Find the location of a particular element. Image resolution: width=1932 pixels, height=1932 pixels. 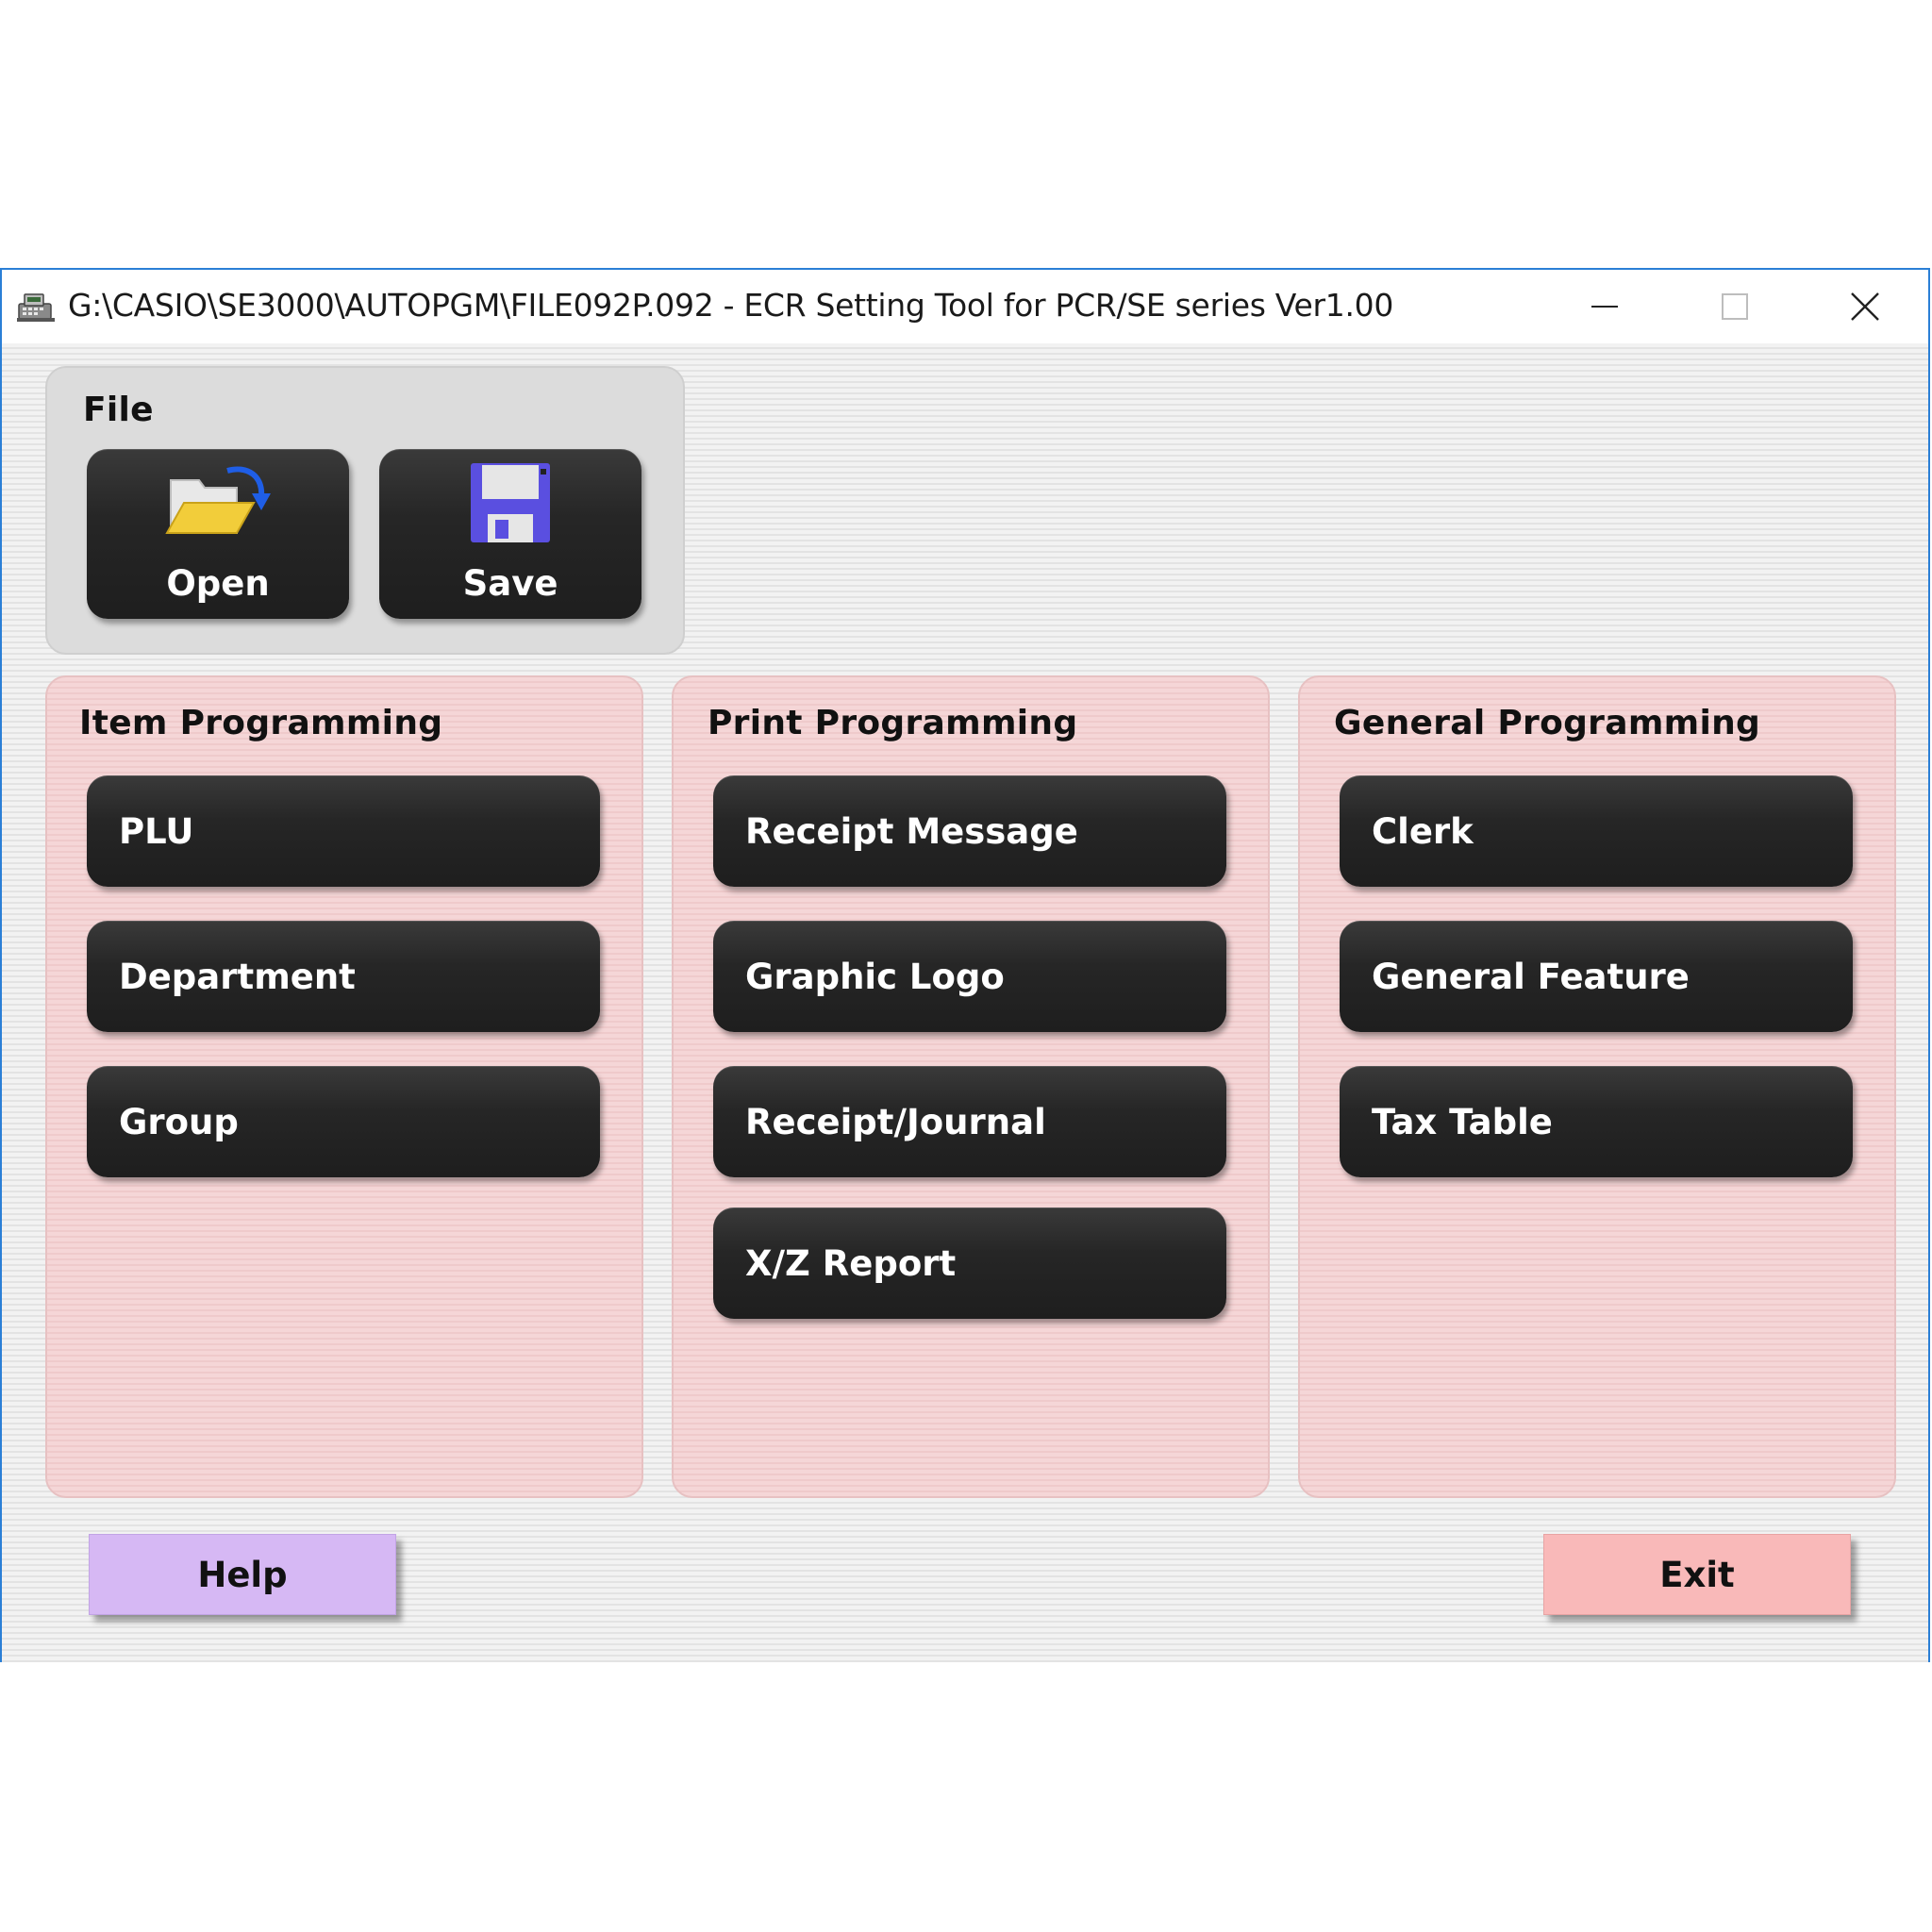

close-button is located at coordinates (1865, 306).